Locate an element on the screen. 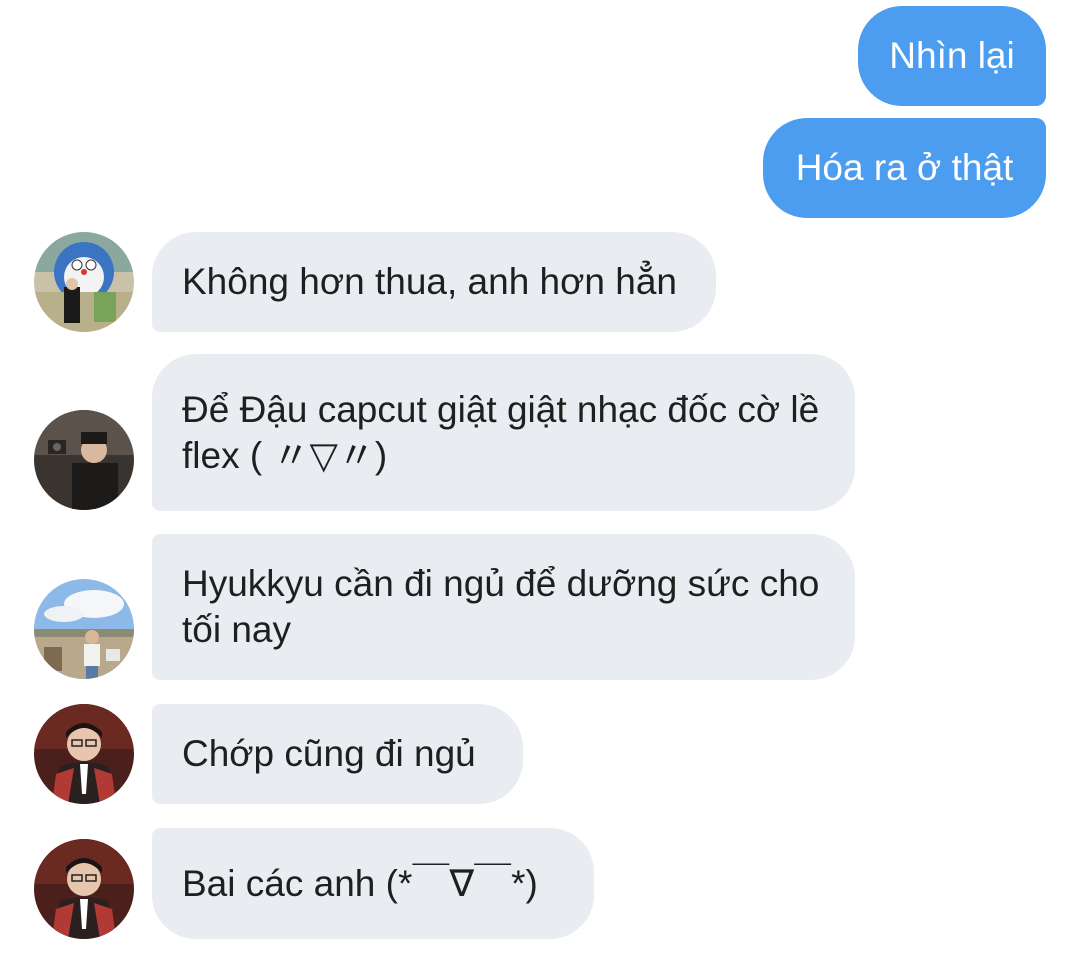 This screenshot has width=1080, height=964. received-message-bubble: Chớp cũng đi ngủ is located at coordinates (337, 754).